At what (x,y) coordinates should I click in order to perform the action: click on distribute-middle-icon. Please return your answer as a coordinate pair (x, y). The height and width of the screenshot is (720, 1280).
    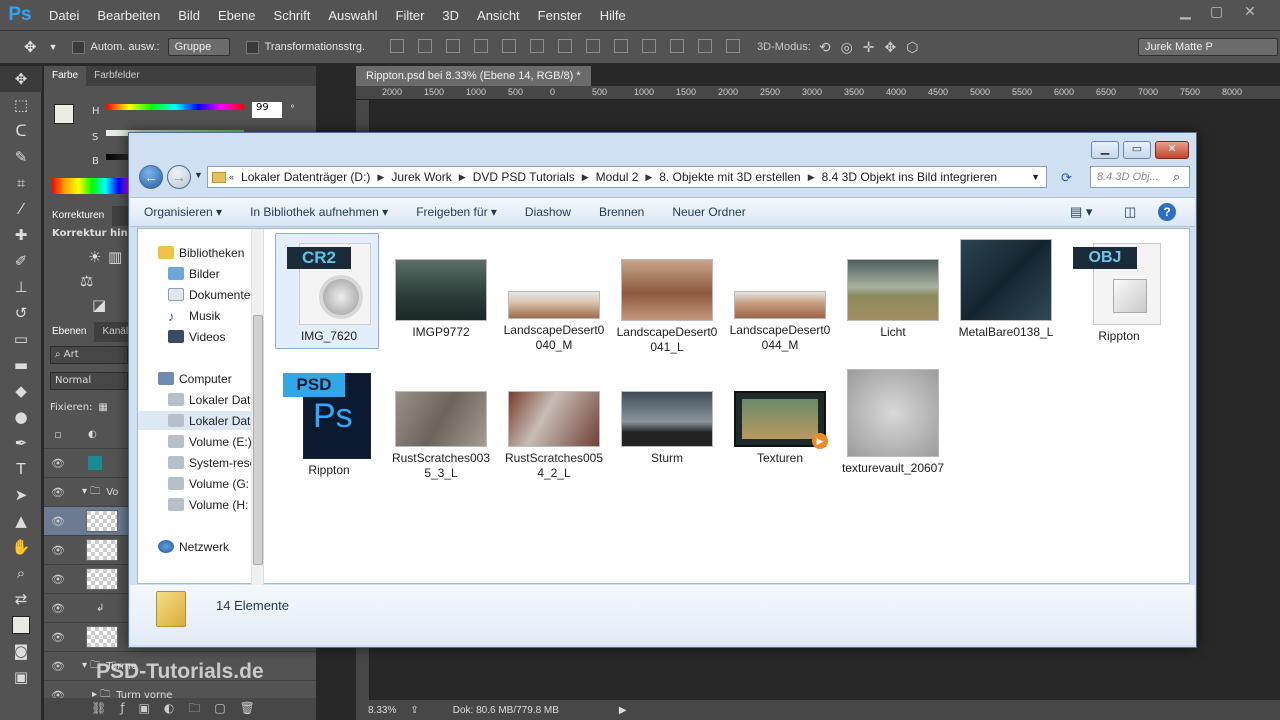
    Looking at the image, I should click on (593, 45).